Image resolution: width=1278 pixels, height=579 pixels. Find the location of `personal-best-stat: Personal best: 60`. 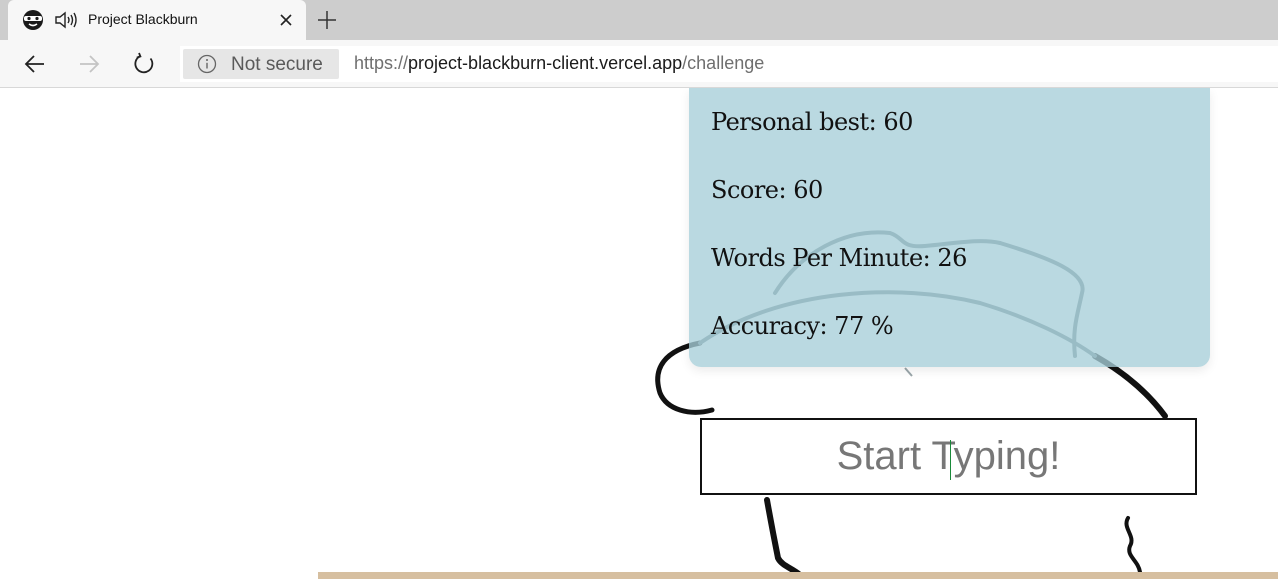

personal-best-stat: Personal best: 60 is located at coordinates (812, 122).